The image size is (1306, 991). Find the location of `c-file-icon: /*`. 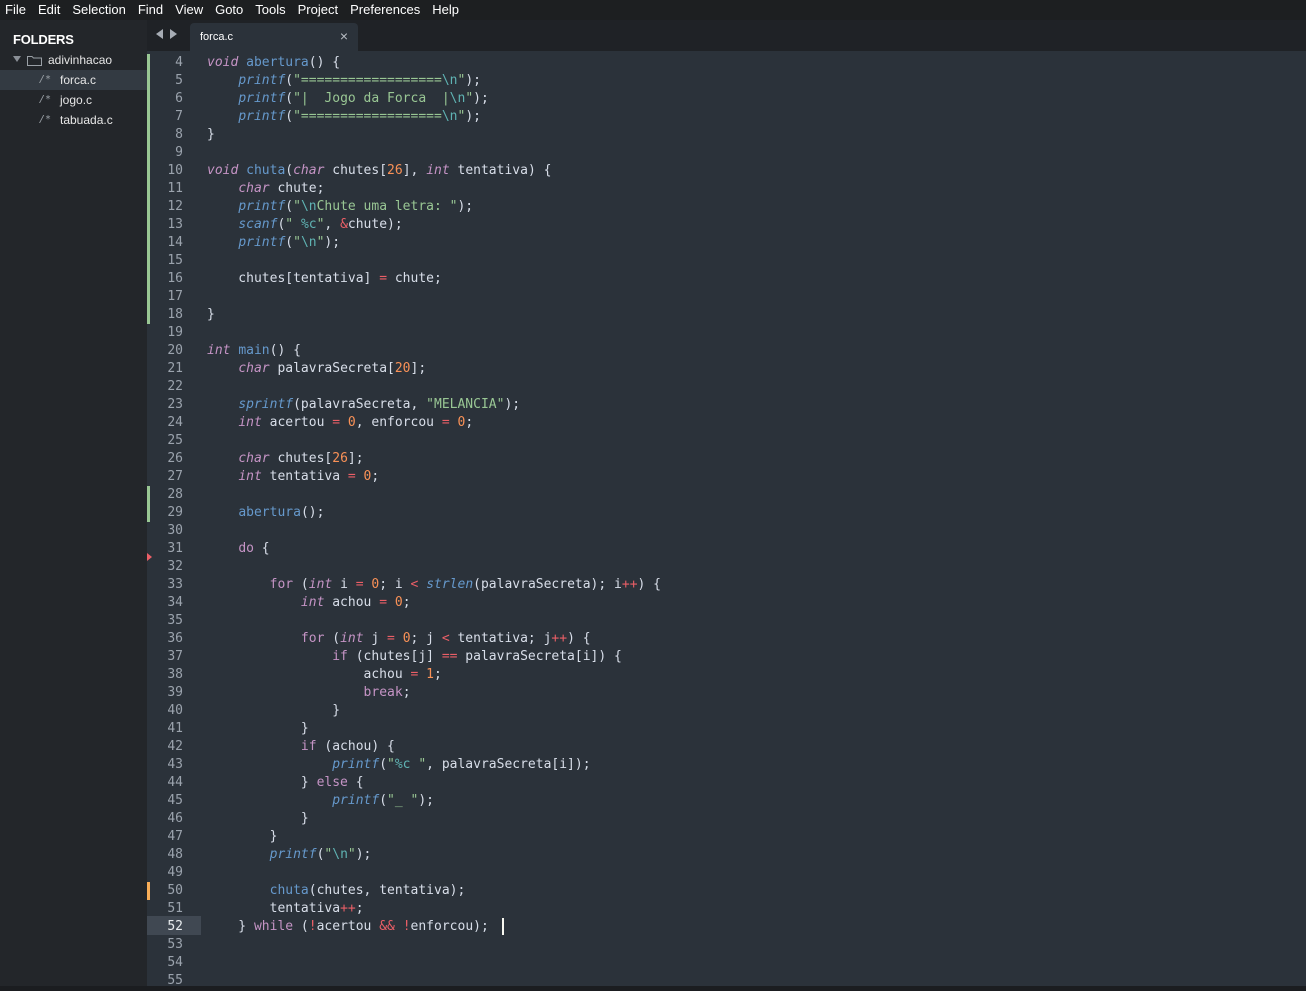

c-file-icon: /* is located at coordinates (45, 99).